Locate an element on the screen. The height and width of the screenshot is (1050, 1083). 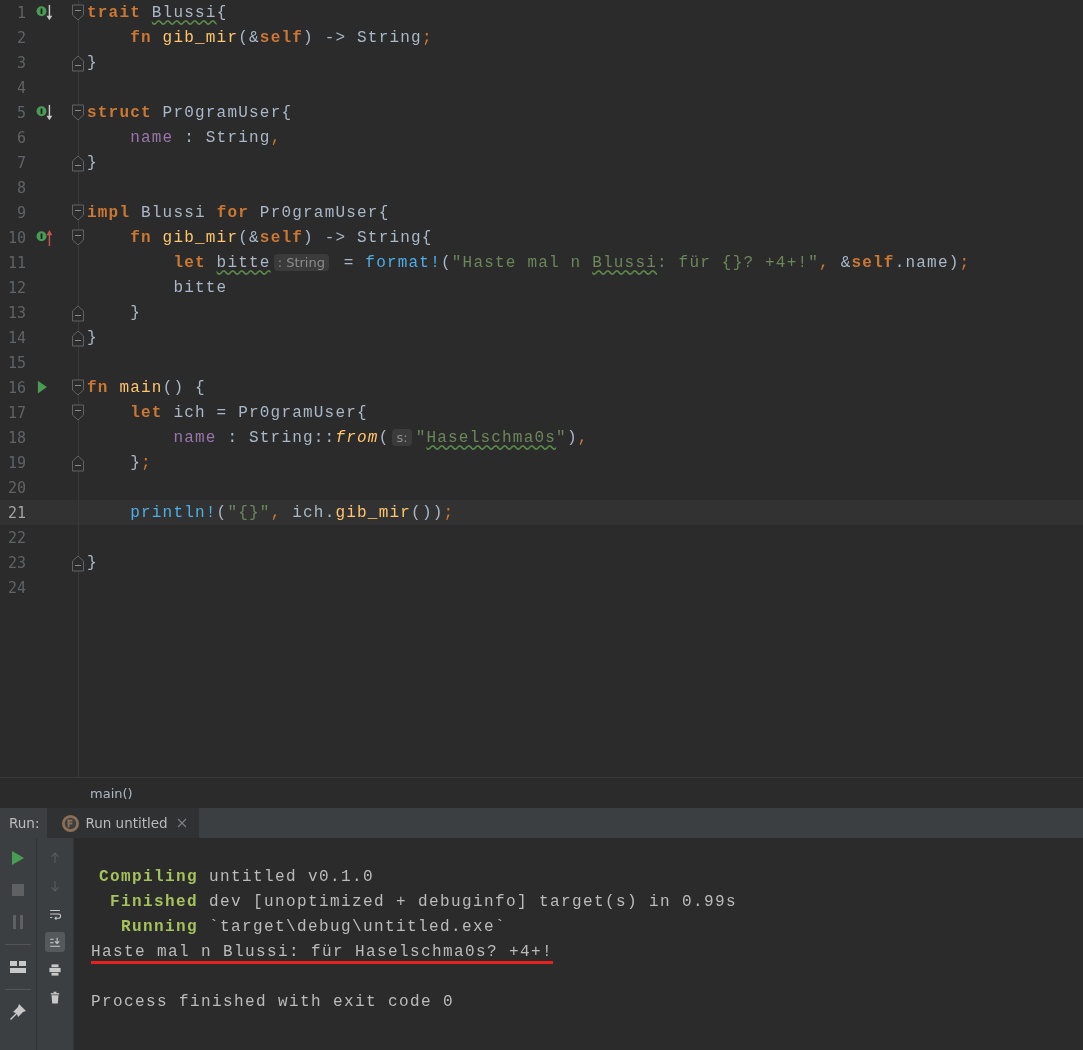
line-number: 15 is located at coordinates (16, 362).